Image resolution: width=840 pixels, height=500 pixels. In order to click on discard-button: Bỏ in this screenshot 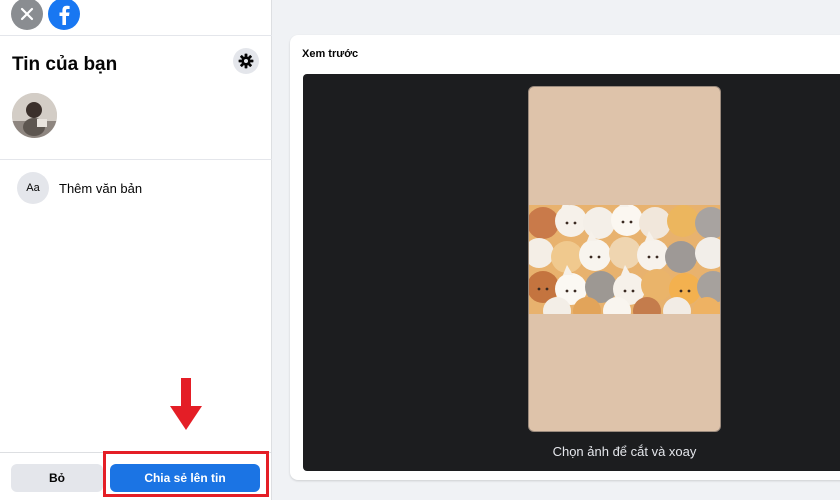, I will do `click(57, 478)`.